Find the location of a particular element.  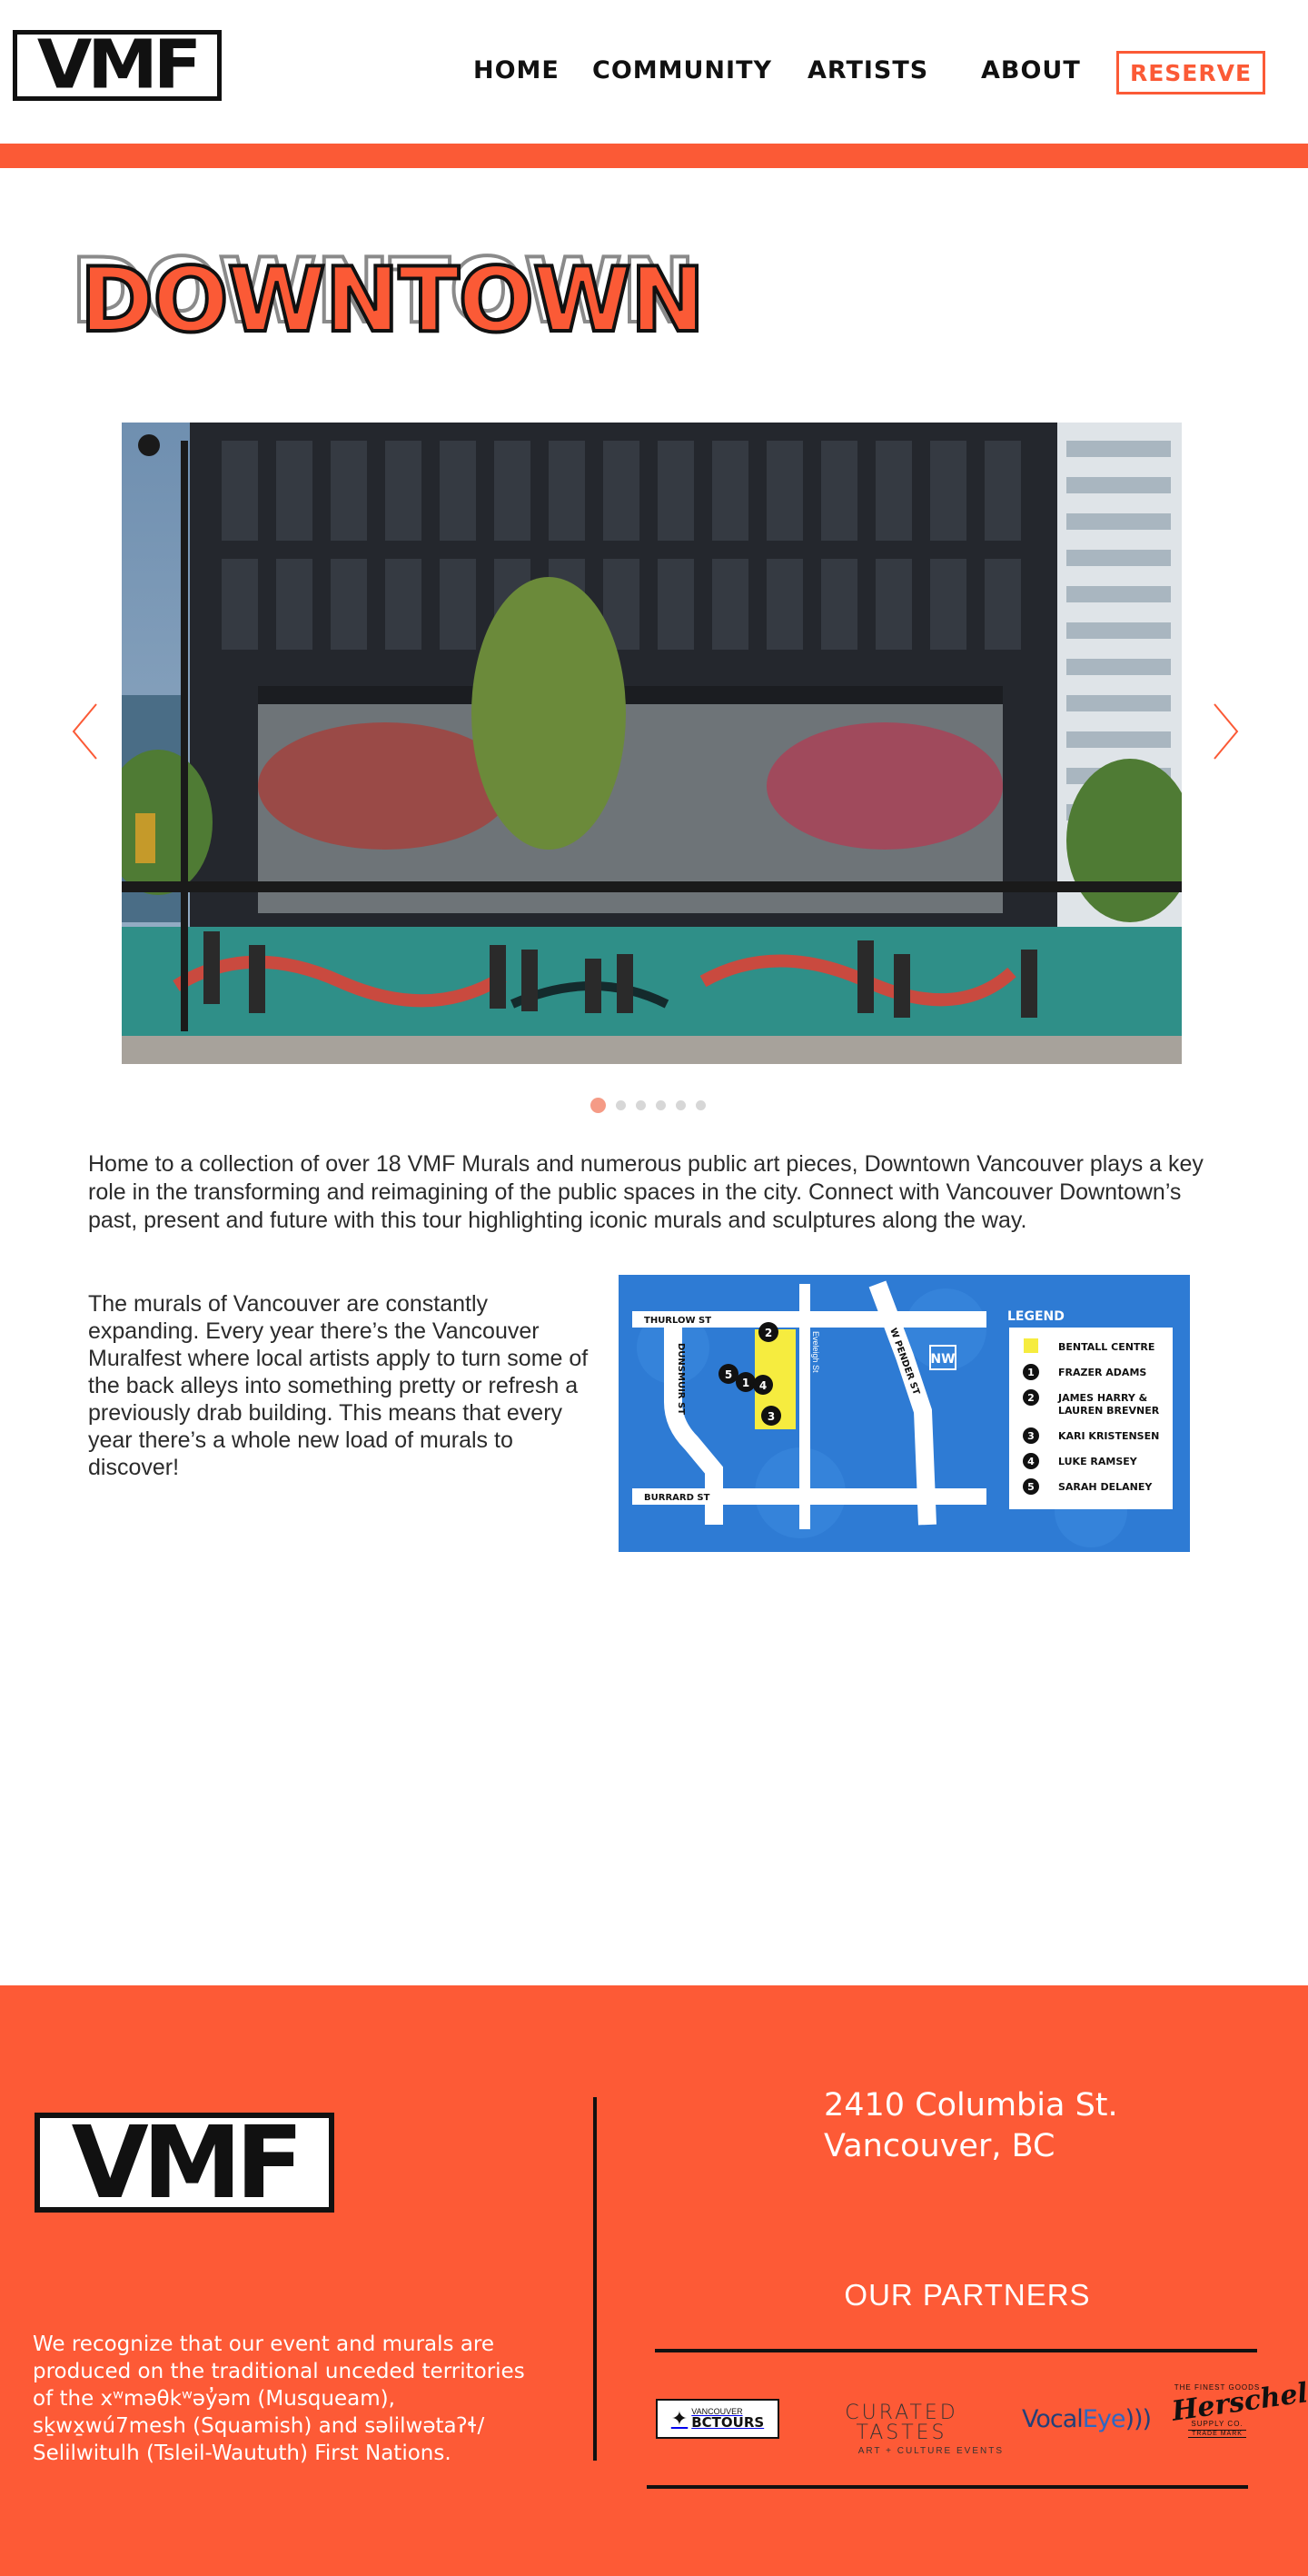

page-title-text: DOWNTOWN is located at coordinates (393, 301).